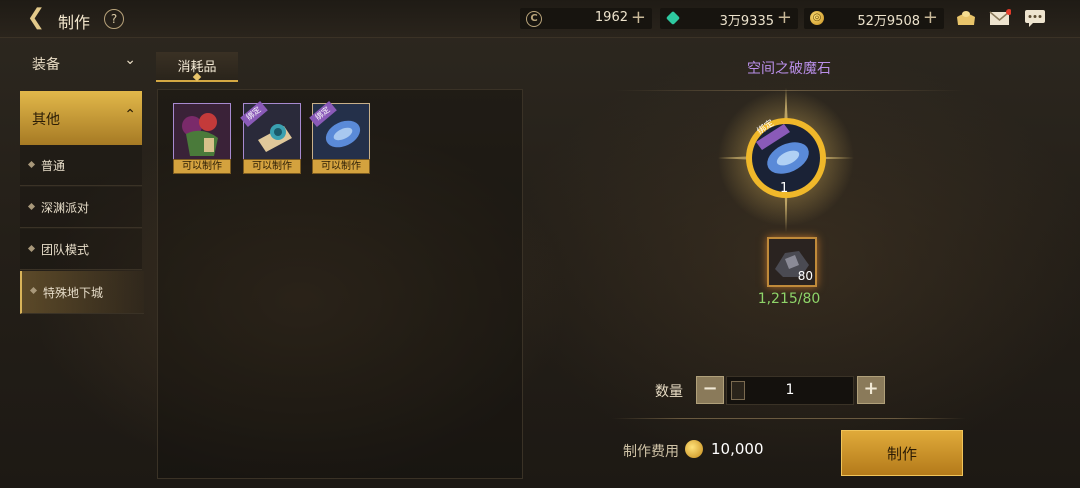 Image resolution: width=1080 pixels, height=488 pixels. What do you see at coordinates (694, 449) in the screenshot?
I see `gold-coin-icon` at bounding box center [694, 449].